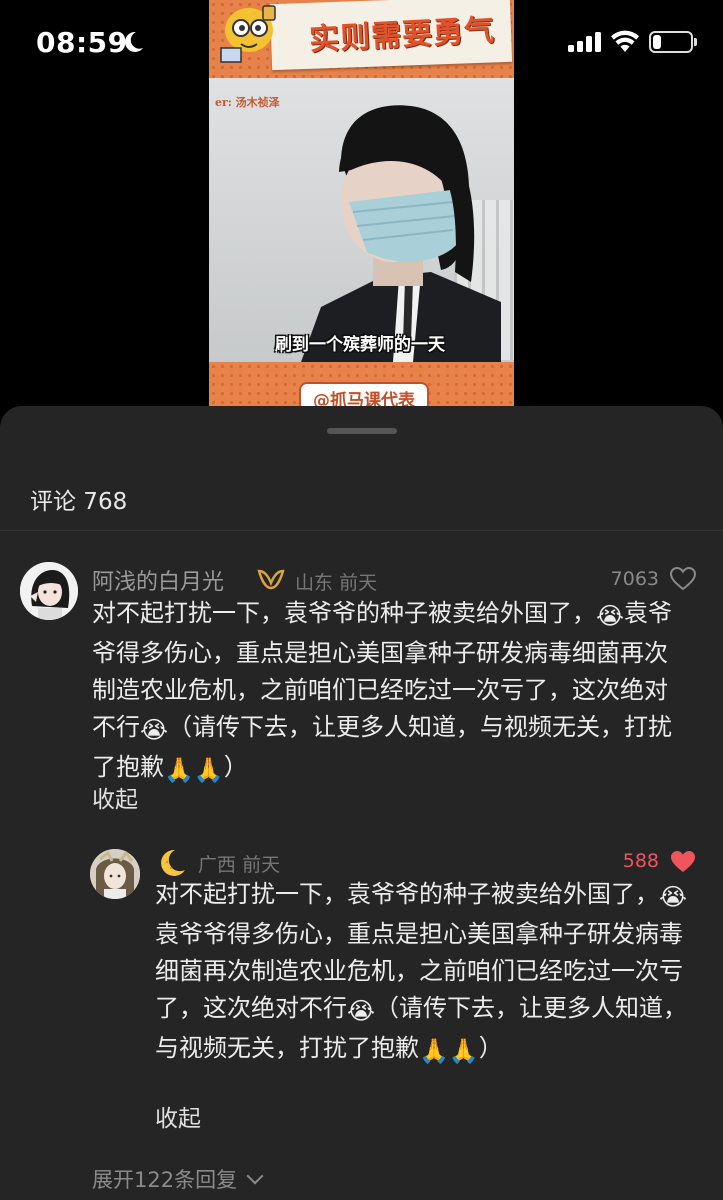  Describe the element at coordinates (361, 530) in the screenshot. I see `divider` at that location.